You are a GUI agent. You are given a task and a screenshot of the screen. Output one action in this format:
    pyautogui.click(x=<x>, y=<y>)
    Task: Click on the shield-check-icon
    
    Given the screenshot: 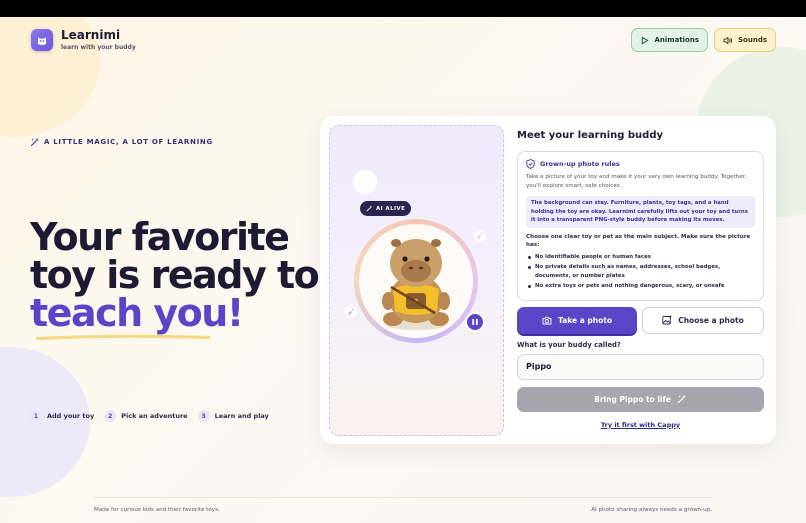 What is the action you would take?
    pyautogui.click(x=530, y=164)
    